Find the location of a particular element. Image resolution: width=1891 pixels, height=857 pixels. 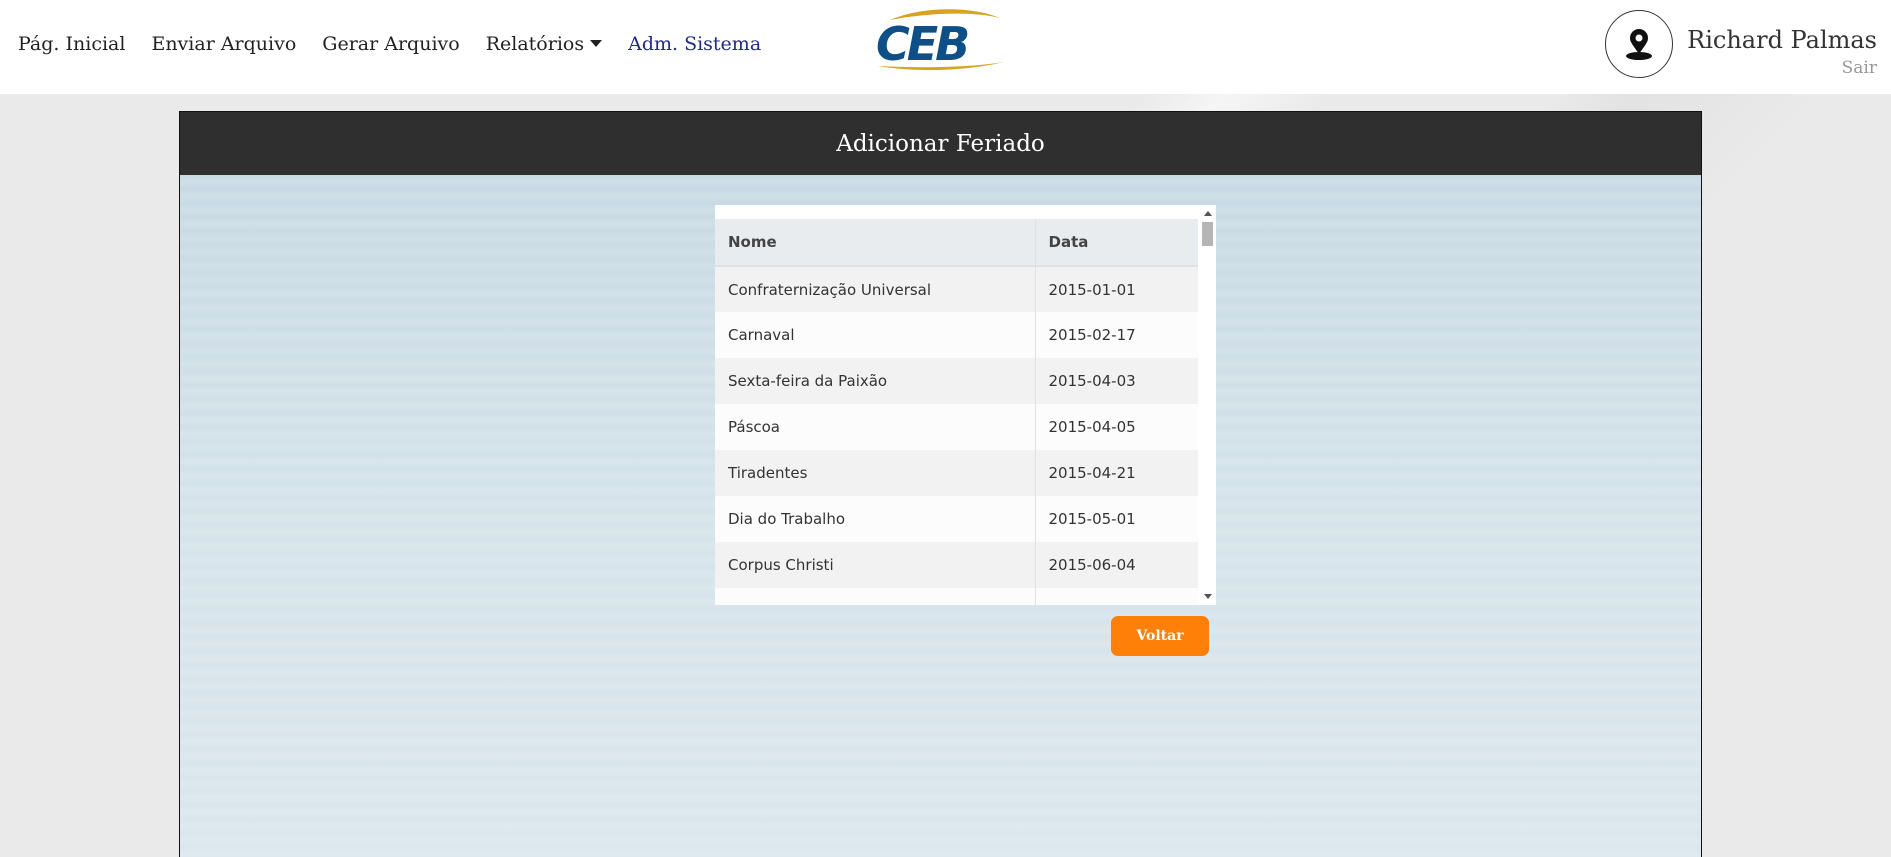

avatar is located at coordinates (1639, 44).